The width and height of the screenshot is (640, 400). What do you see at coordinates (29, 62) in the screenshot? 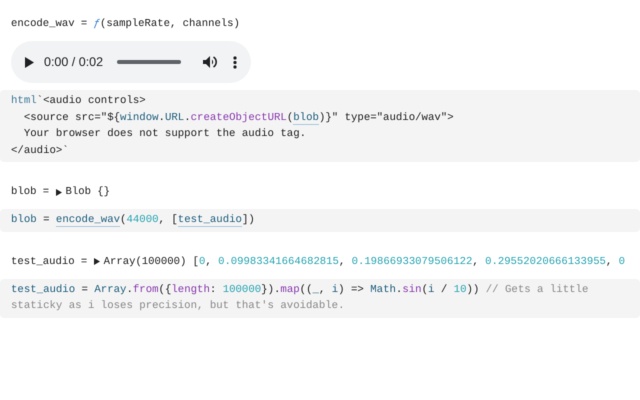
I see `play-icon` at bounding box center [29, 62].